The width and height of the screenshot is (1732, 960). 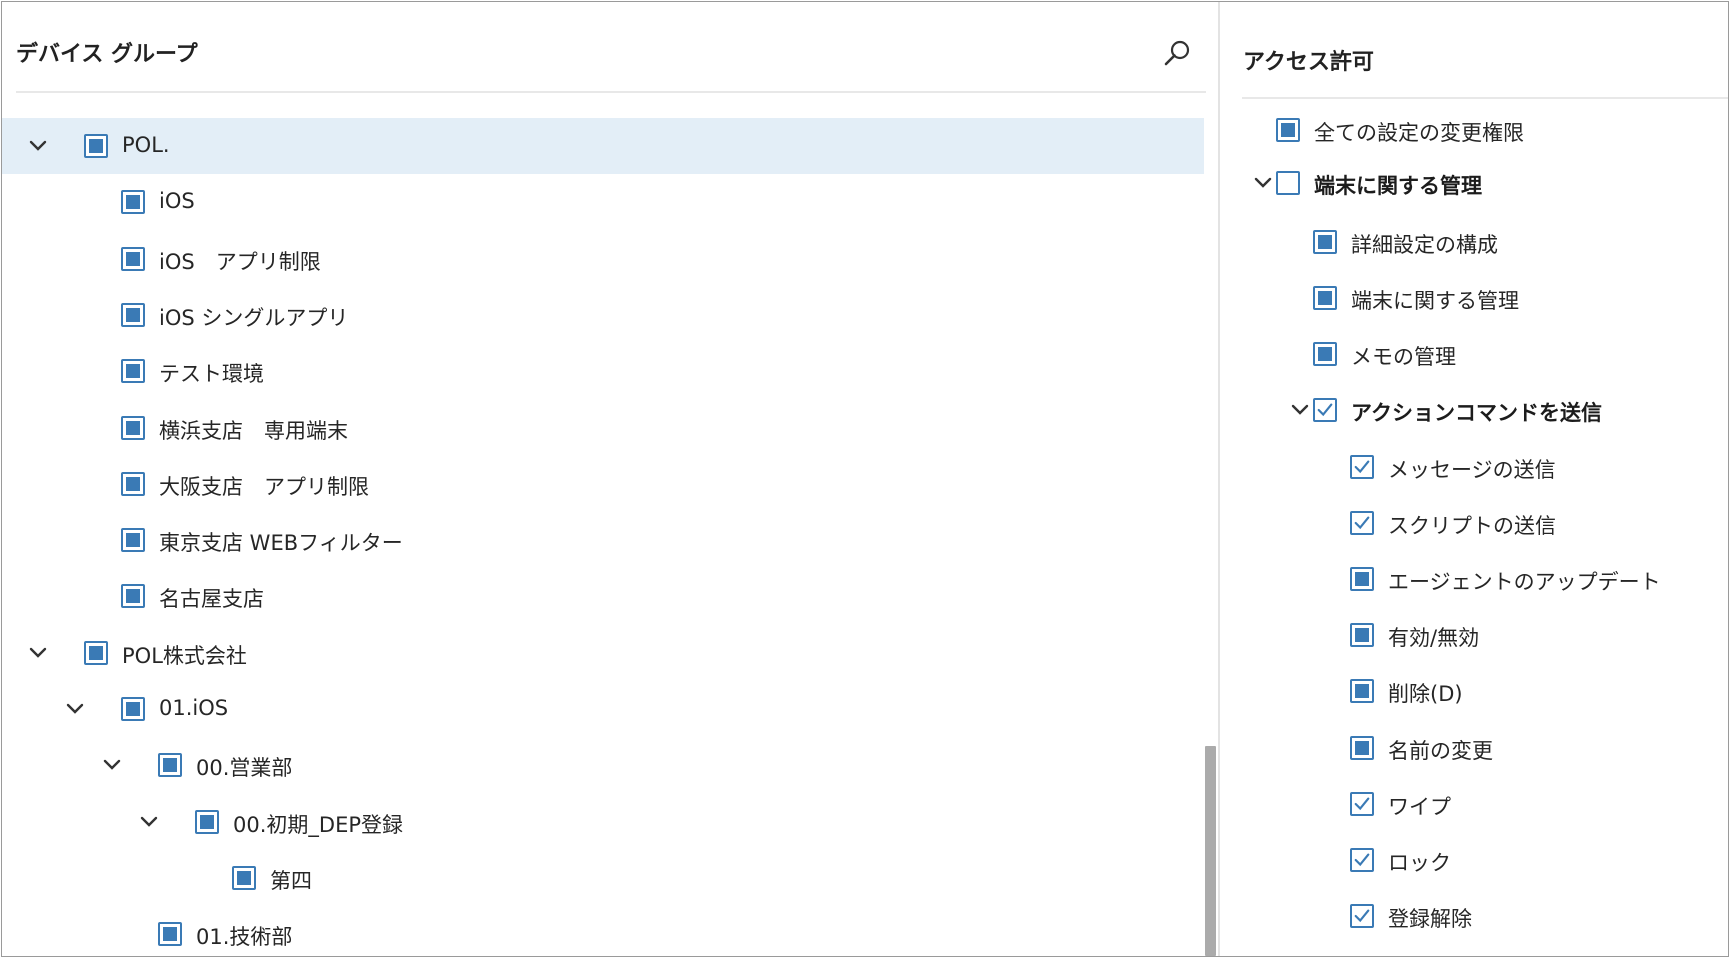 What do you see at coordinates (1434, 638) in the screenshot?
I see `permission-item-label: 有効/無効` at bounding box center [1434, 638].